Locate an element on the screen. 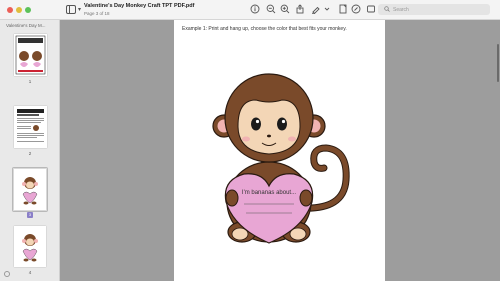 The height and width of the screenshot is (281, 500). info-icon is located at coordinates (255, 9).